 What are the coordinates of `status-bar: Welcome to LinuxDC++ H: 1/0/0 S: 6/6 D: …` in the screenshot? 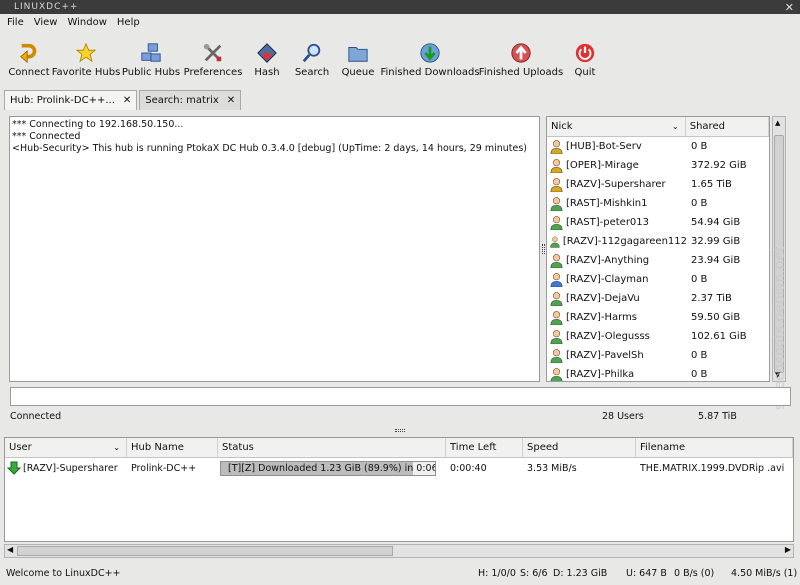 It's located at (400, 574).